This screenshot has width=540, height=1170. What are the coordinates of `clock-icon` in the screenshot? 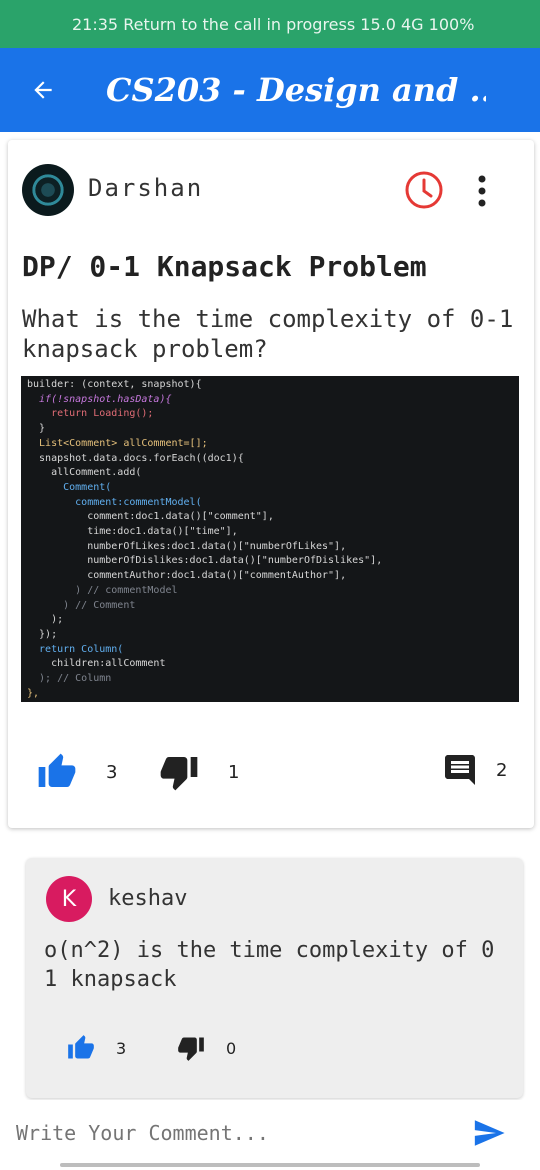 It's located at (424, 190).